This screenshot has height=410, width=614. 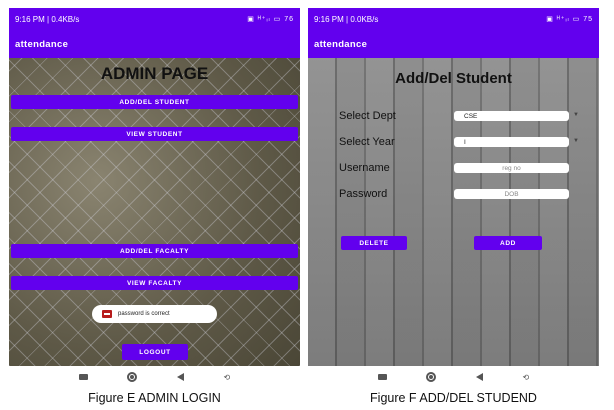 I want to click on page-title: Add/Del Student, so click(x=453, y=78).